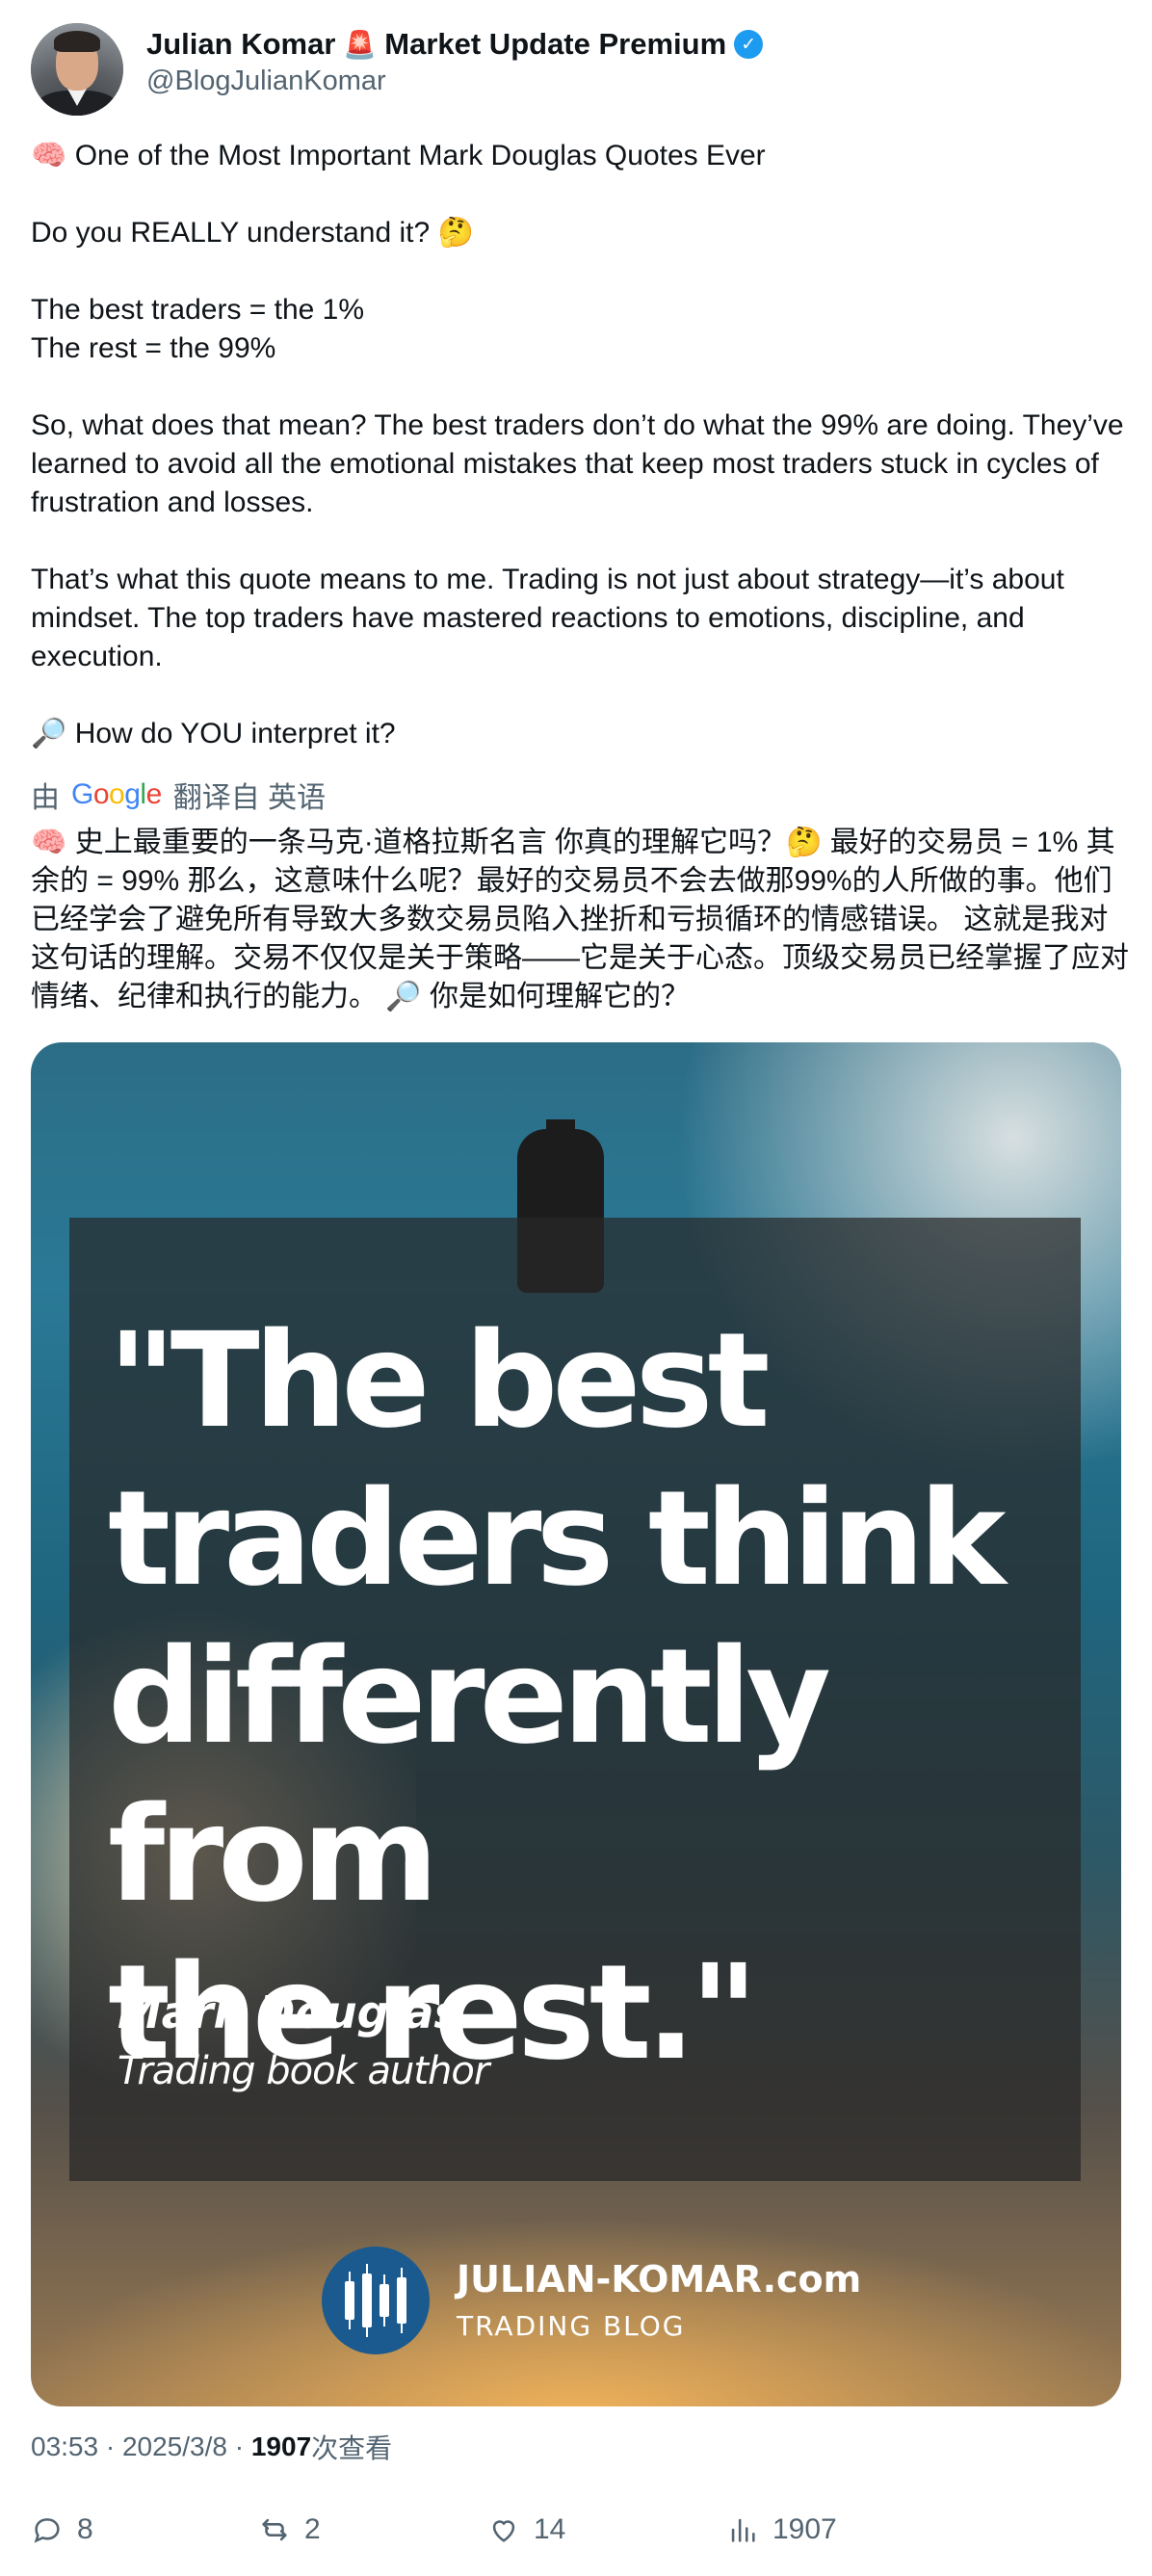  I want to click on quote-author: Mark Douglas, so click(289, 2012).